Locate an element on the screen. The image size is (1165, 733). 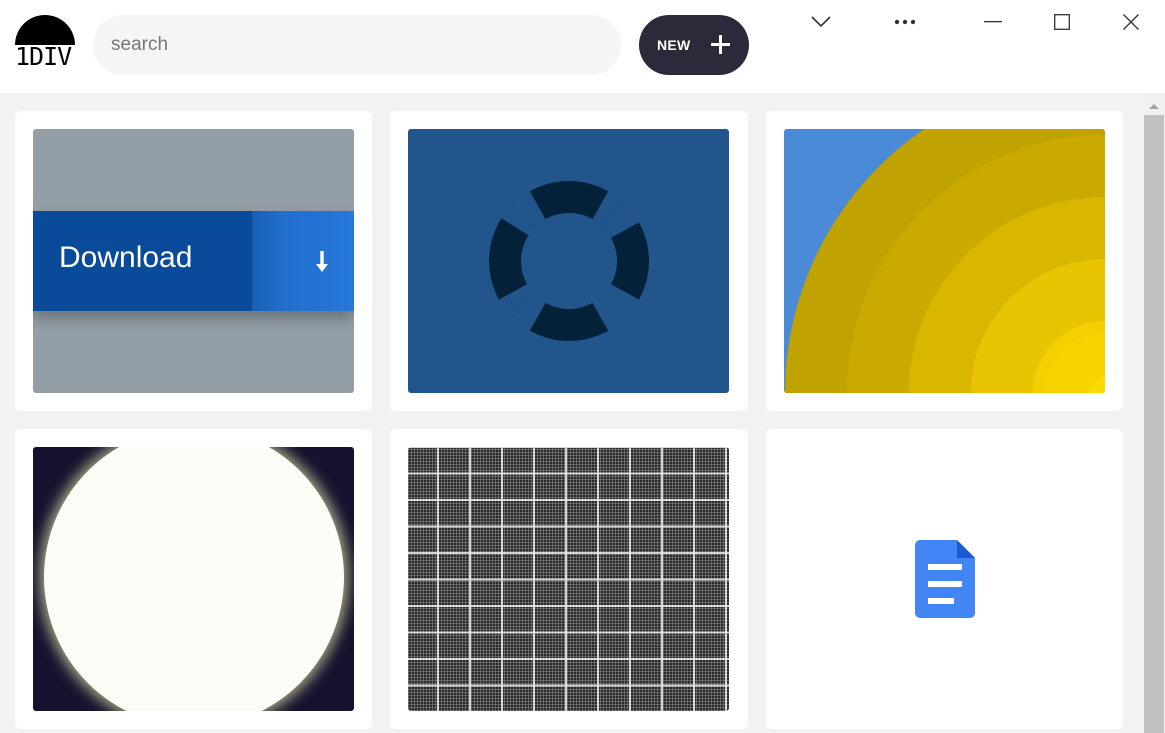
moon-circle is located at coordinates (194, 579).